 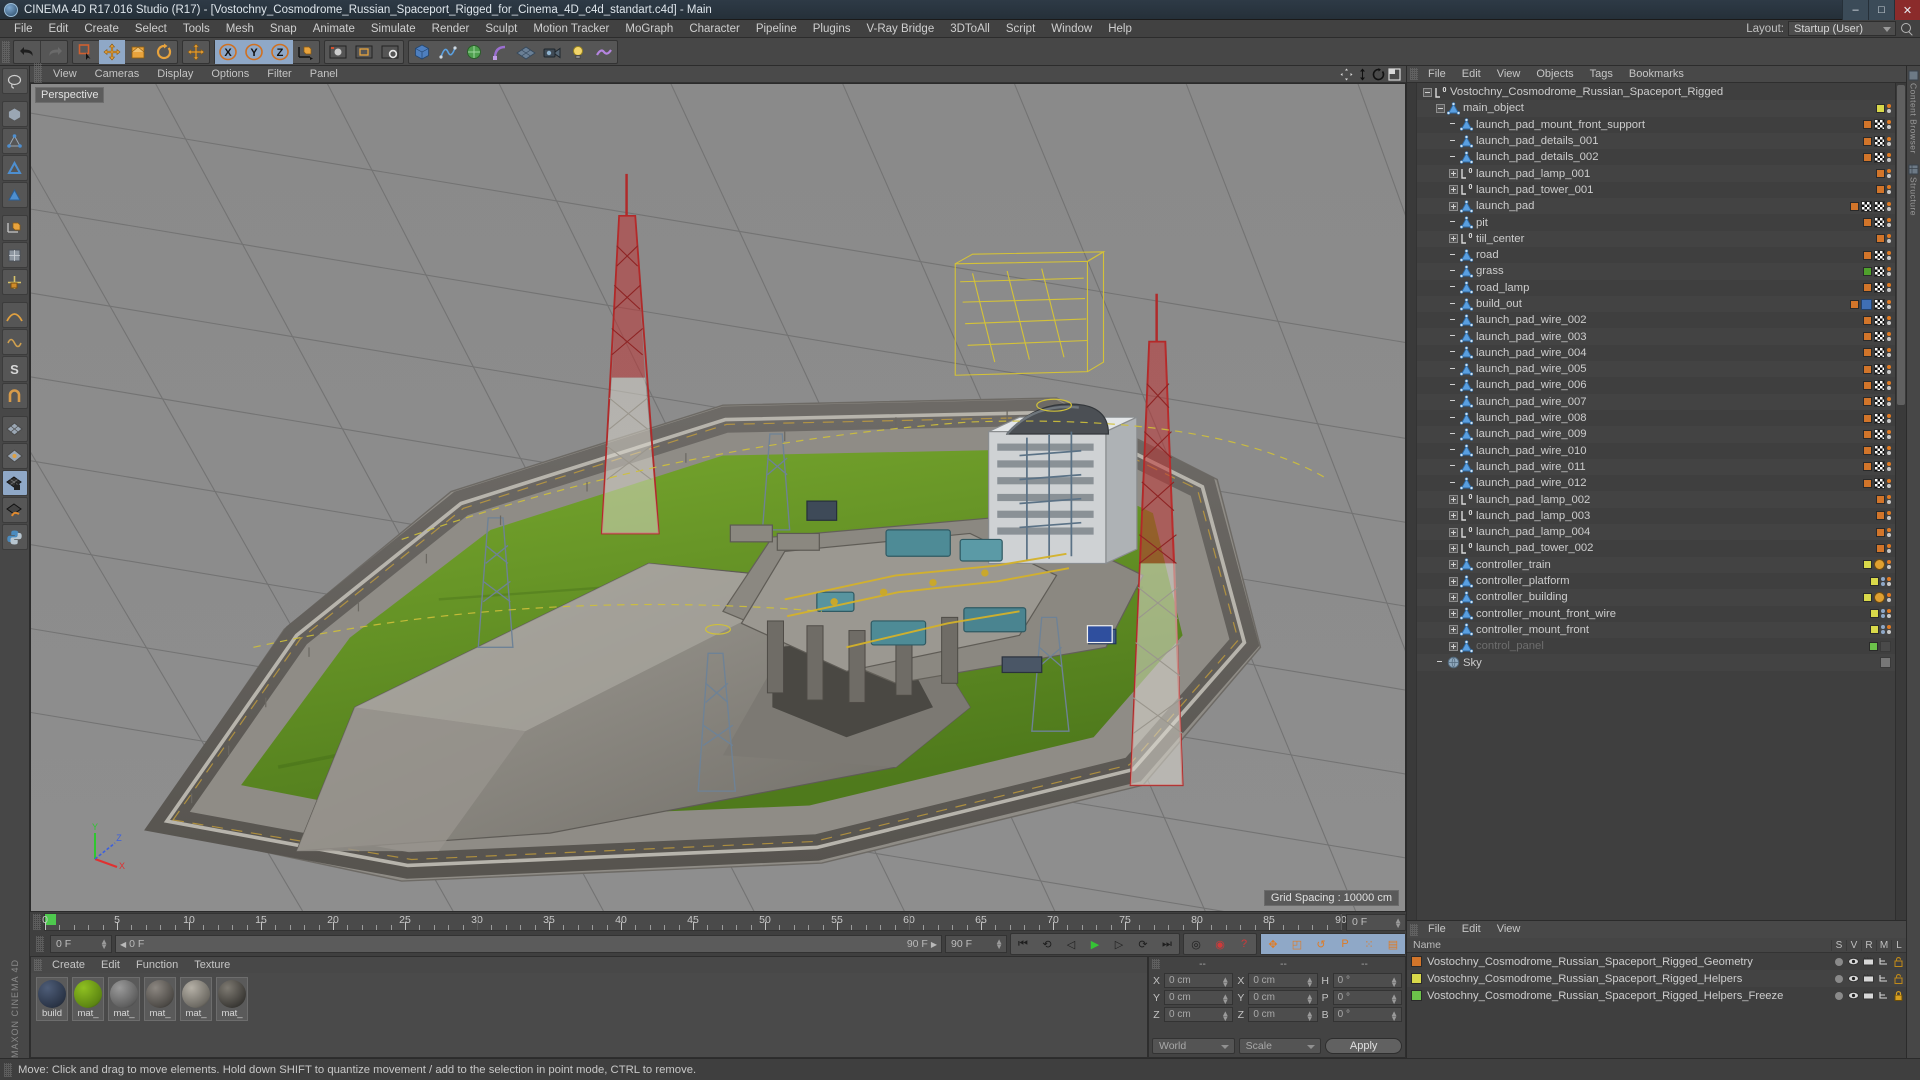 What do you see at coordinates (117, 74) in the screenshot?
I see `viewport-menu-cameras: Cameras` at bounding box center [117, 74].